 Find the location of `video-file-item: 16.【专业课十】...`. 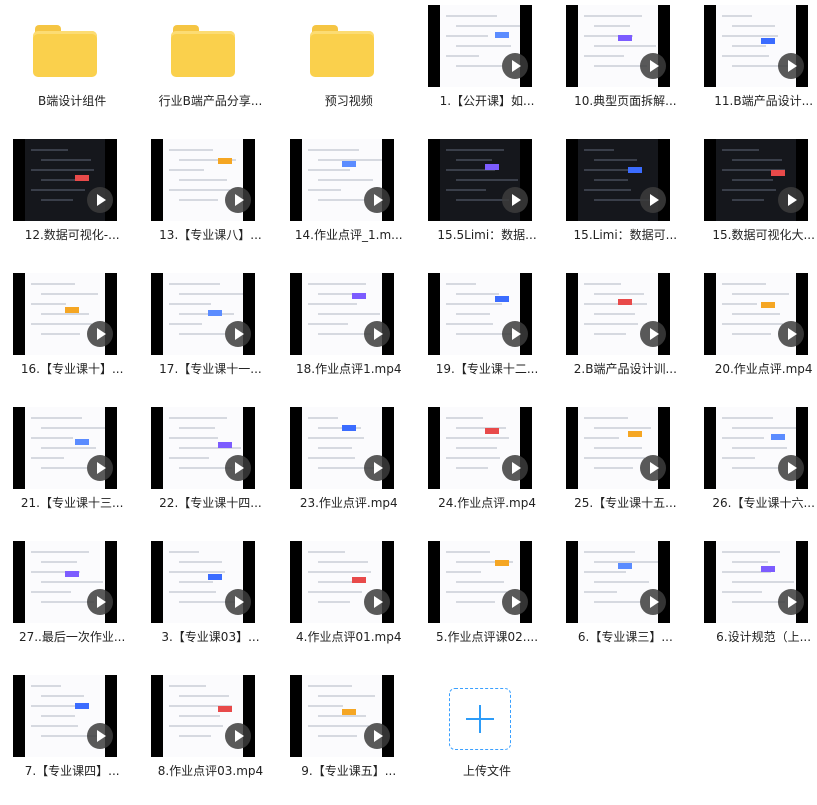

video-file-item: 16.【专业课十】... is located at coordinates (72, 336).